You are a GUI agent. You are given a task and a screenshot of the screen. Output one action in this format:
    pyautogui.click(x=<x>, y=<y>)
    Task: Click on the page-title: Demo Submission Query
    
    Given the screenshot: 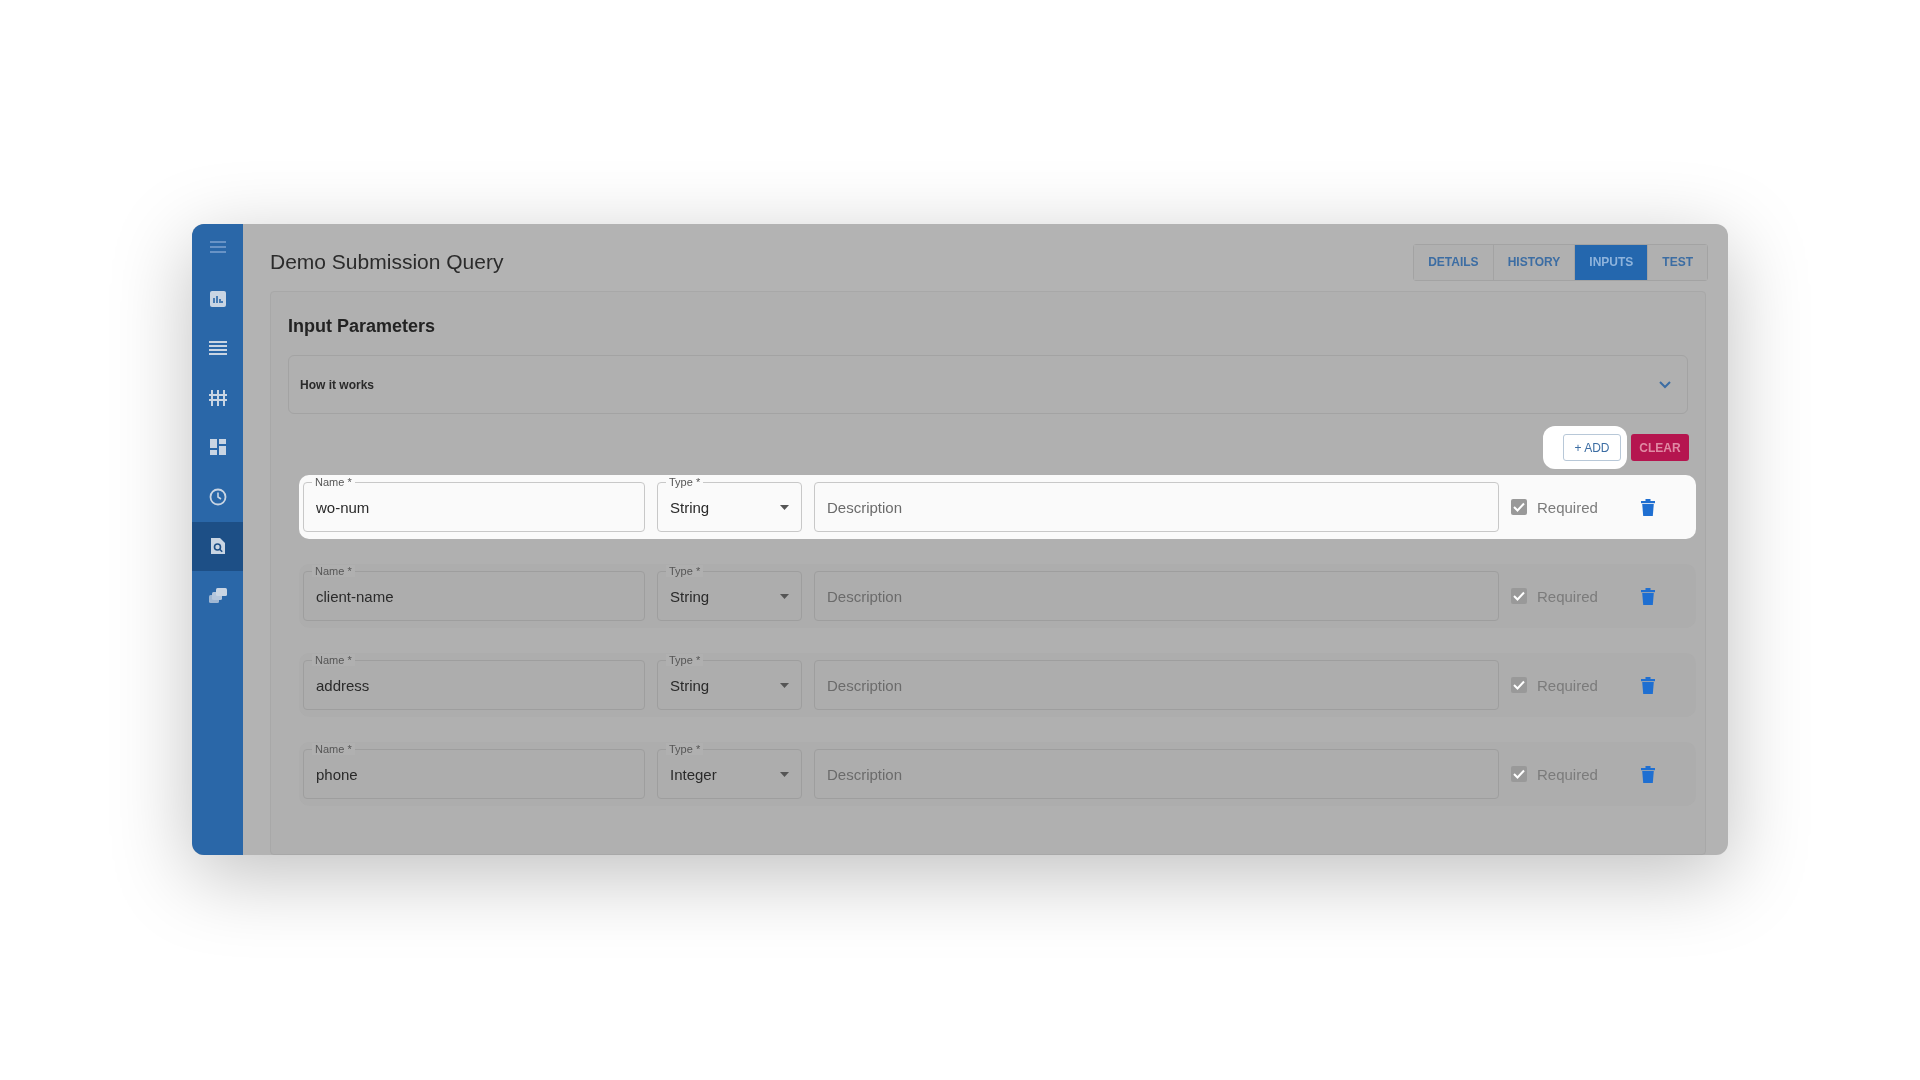 What is the action you would take?
    pyautogui.click(x=387, y=262)
    